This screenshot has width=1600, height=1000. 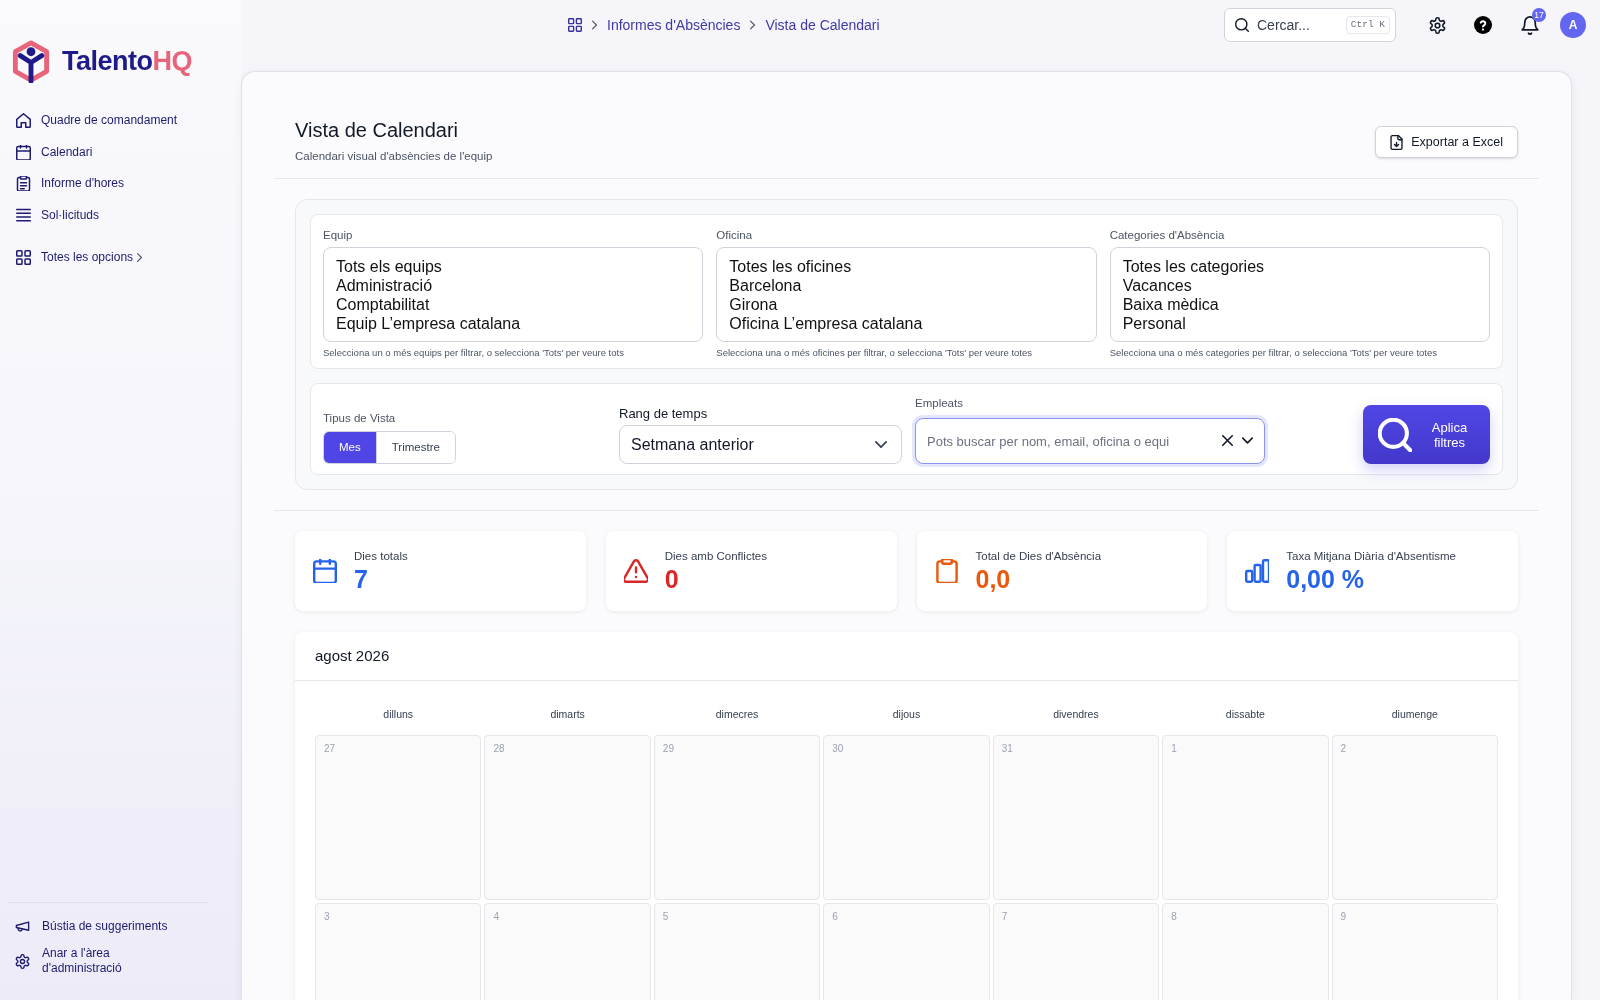 What do you see at coordinates (361, 579) in the screenshot?
I see `stat-value: 7` at bounding box center [361, 579].